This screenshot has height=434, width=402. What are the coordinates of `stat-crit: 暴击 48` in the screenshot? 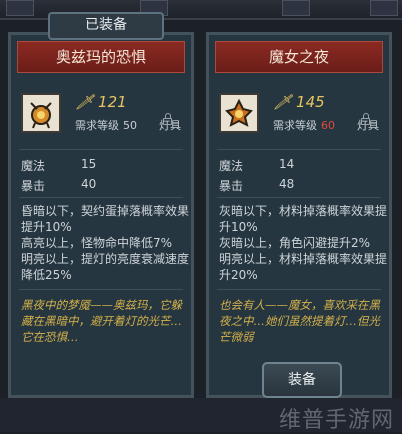 It's located at (257, 185).